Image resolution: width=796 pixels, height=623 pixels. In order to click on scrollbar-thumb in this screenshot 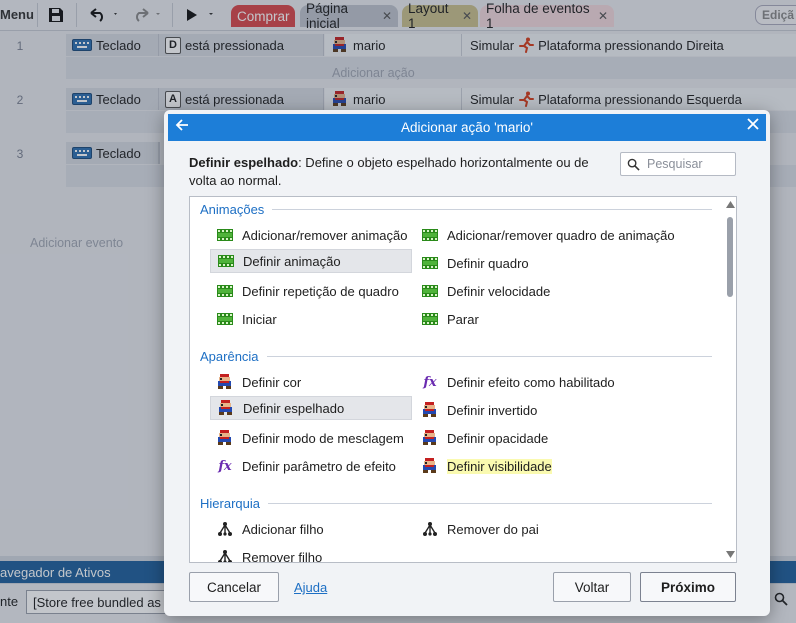, I will do `click(730, 257)`.